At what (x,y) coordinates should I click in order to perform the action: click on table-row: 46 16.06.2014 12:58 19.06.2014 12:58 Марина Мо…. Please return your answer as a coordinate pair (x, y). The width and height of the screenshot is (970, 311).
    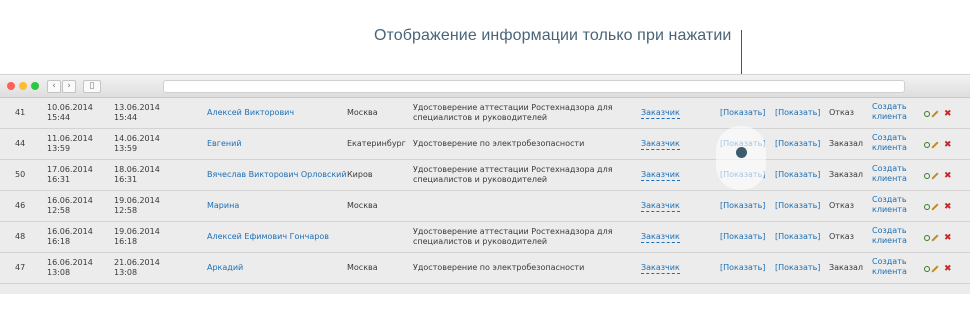
    Looking at the image, I should click on (485, 206).